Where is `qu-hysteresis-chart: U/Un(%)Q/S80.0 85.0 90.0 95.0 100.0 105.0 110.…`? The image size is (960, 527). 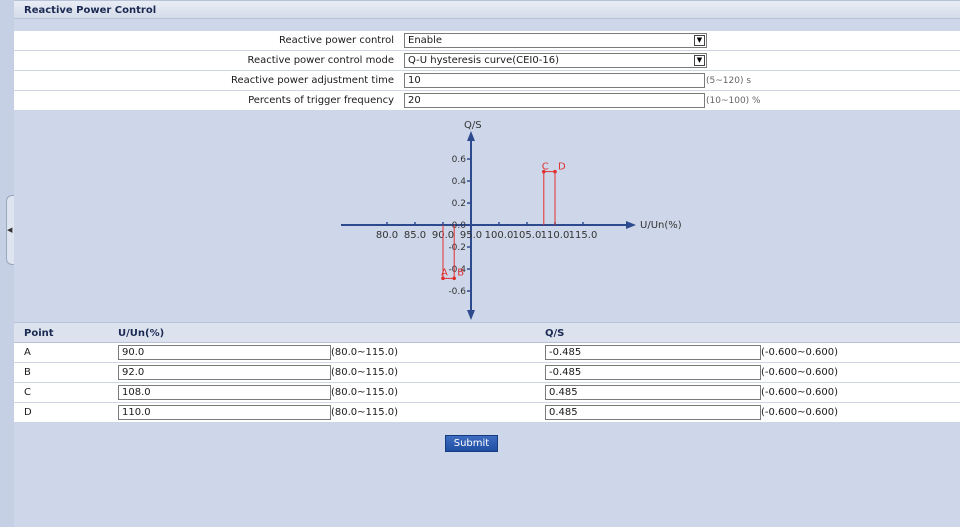
qu-hysteresis-chart: U/Un(%)Q/S80.0 85.0 90.0 95.0 100.0 105.0 110.… is located at coordinates (511, 220).